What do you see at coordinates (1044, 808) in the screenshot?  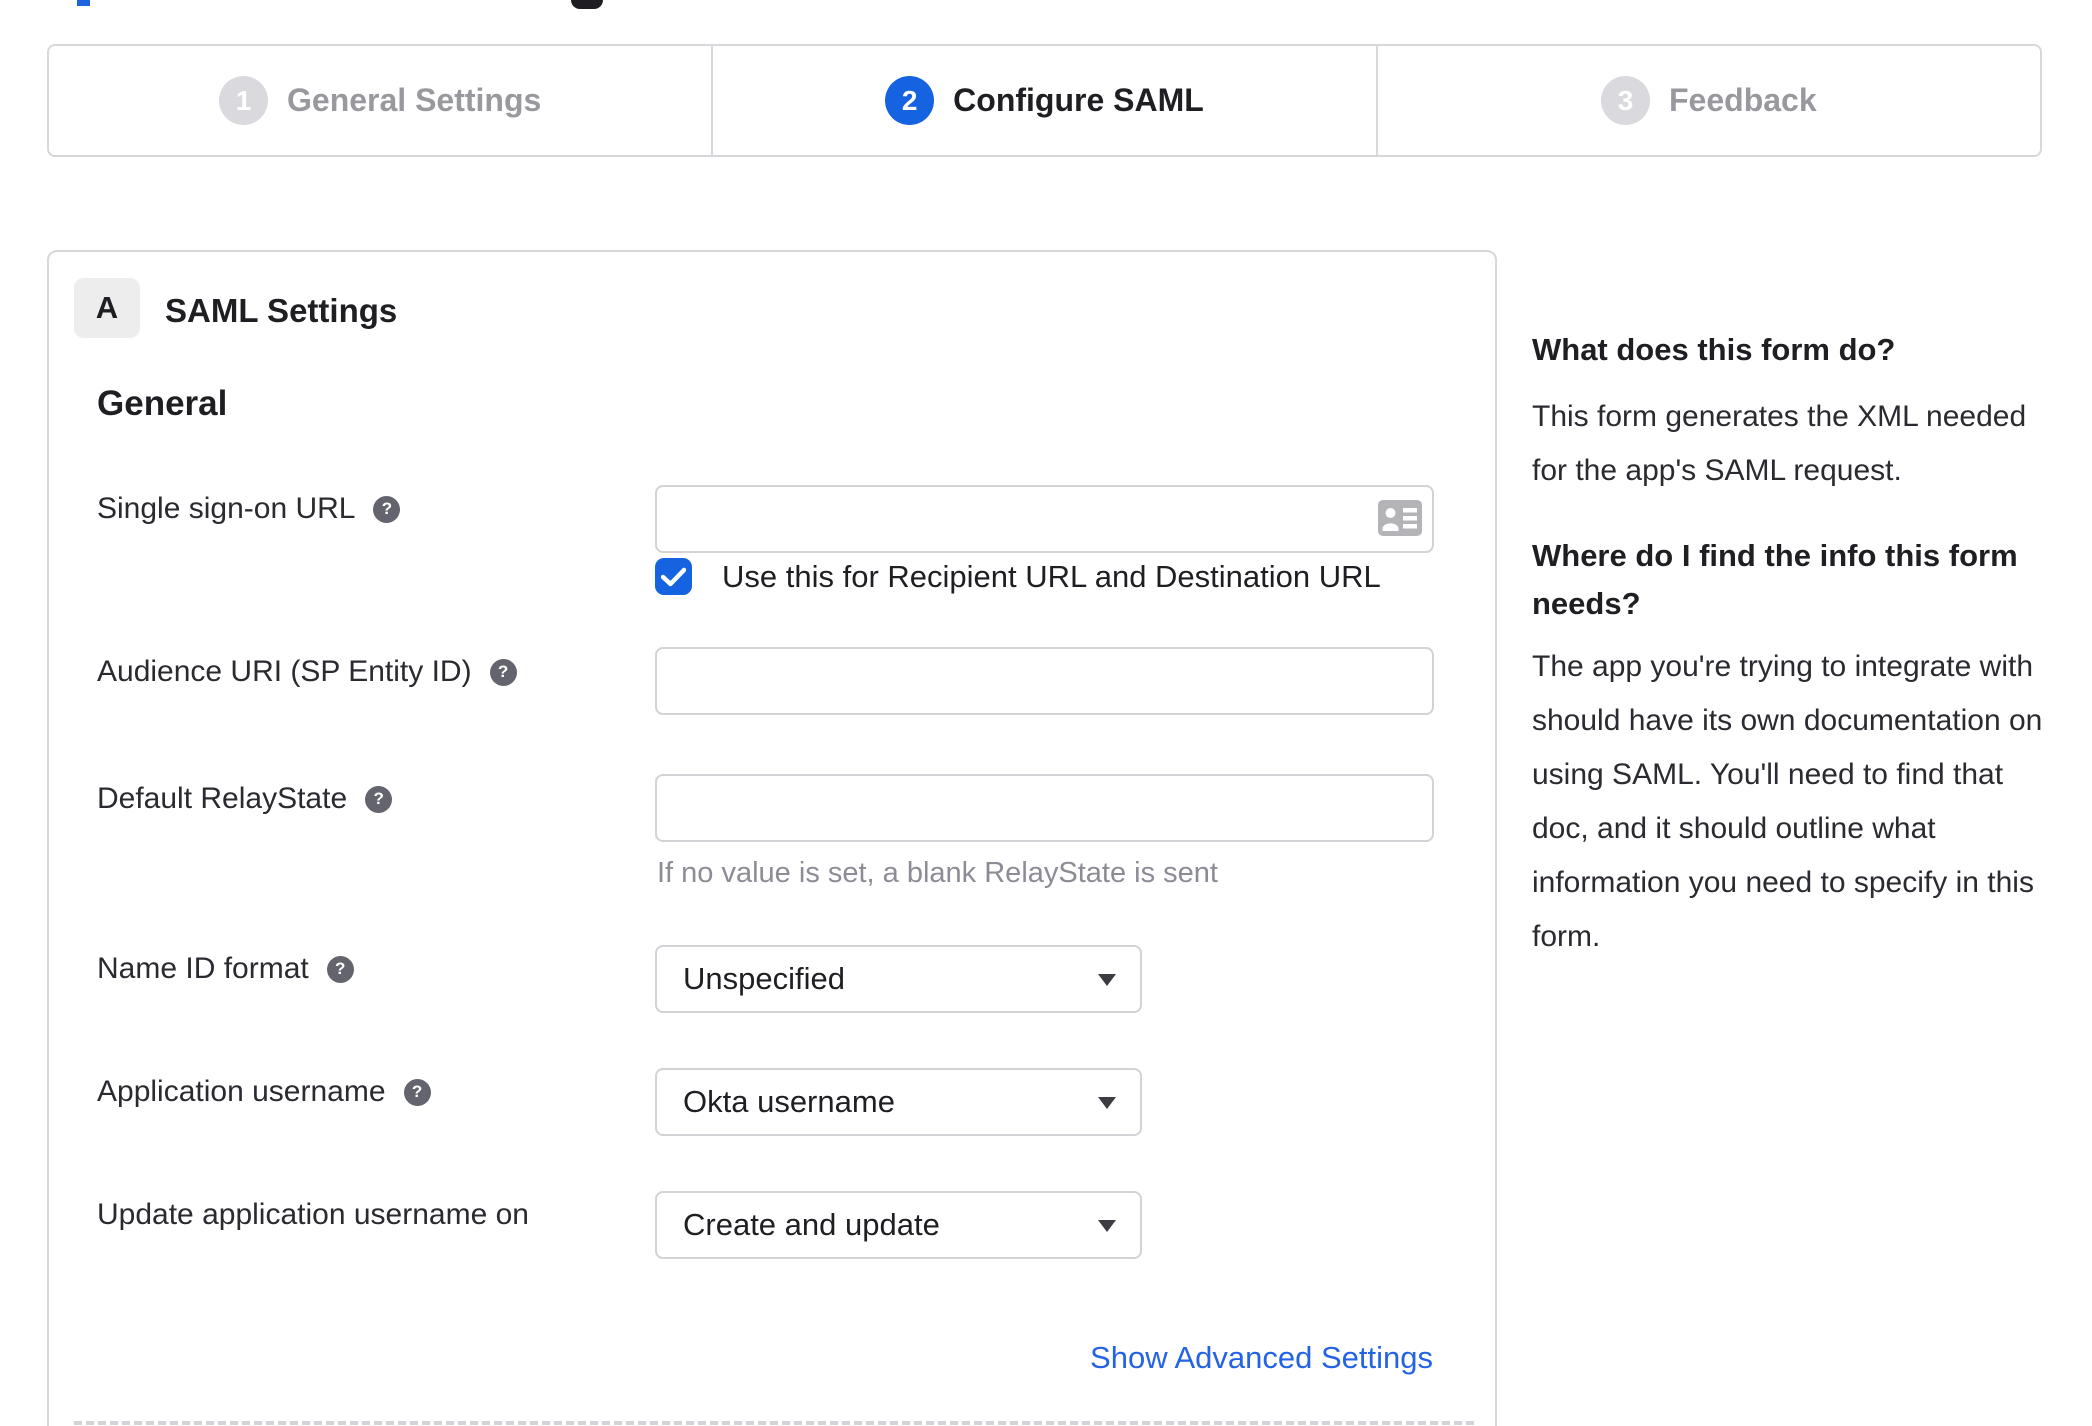 I see `default-relaystate-input` at bounding box center [1044, 808].